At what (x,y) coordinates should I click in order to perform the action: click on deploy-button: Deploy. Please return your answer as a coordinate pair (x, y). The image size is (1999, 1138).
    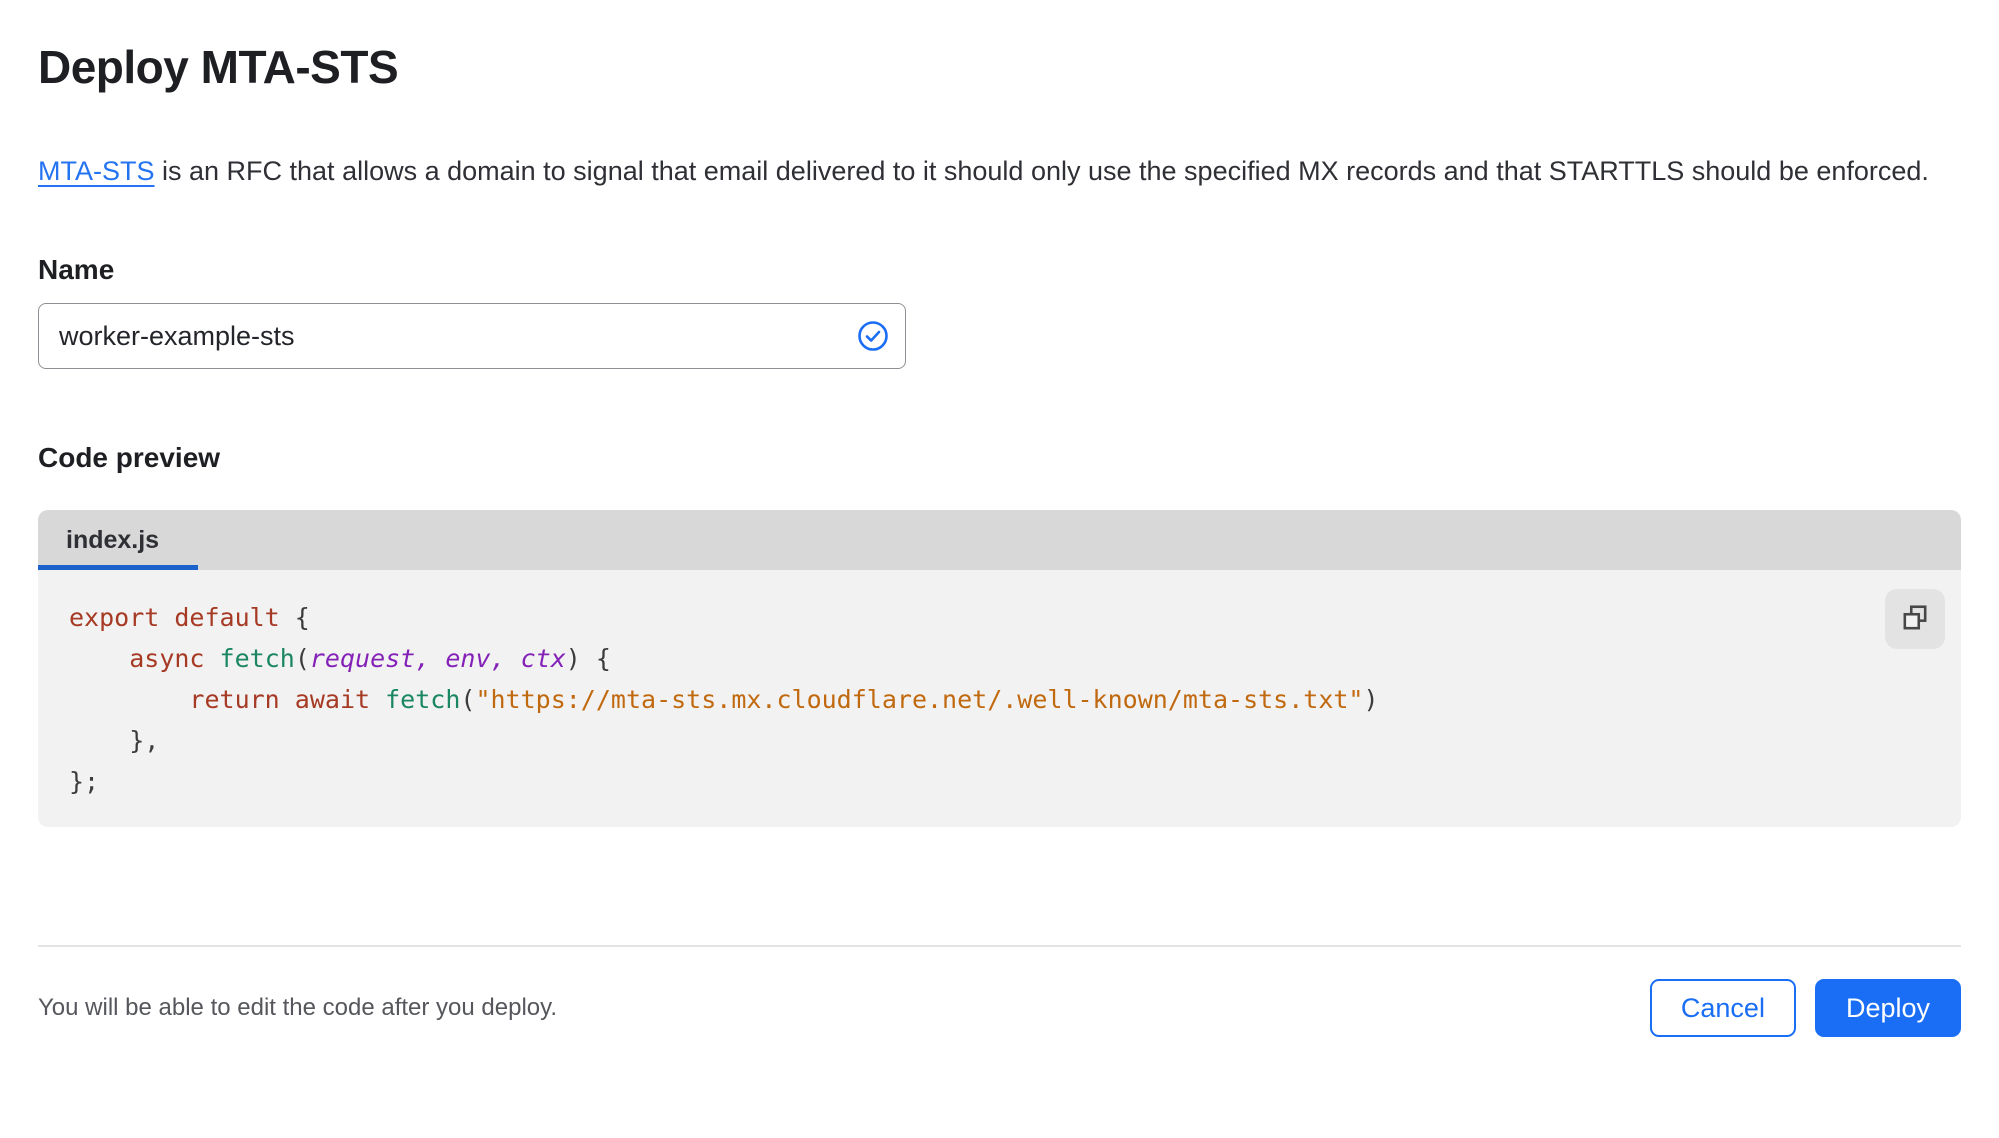
    Looking at the image, I should click on (1887, 1008).